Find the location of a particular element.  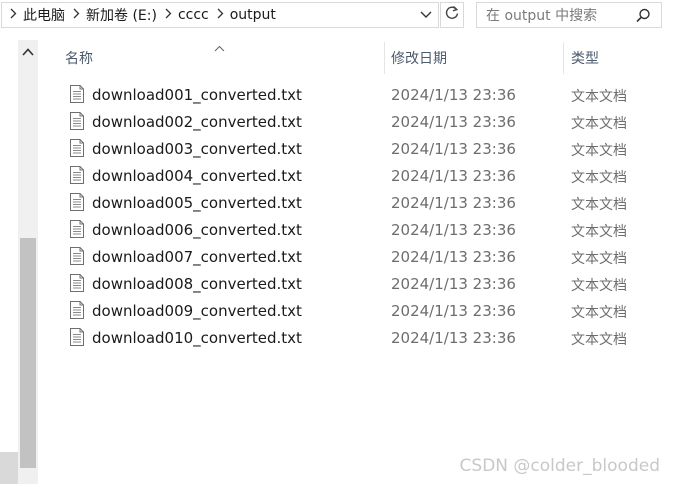

address-bar-row: 此电脑 新加卷 (E:) cccc output 在 output 中搜索 is located at coordinates (337, 15).